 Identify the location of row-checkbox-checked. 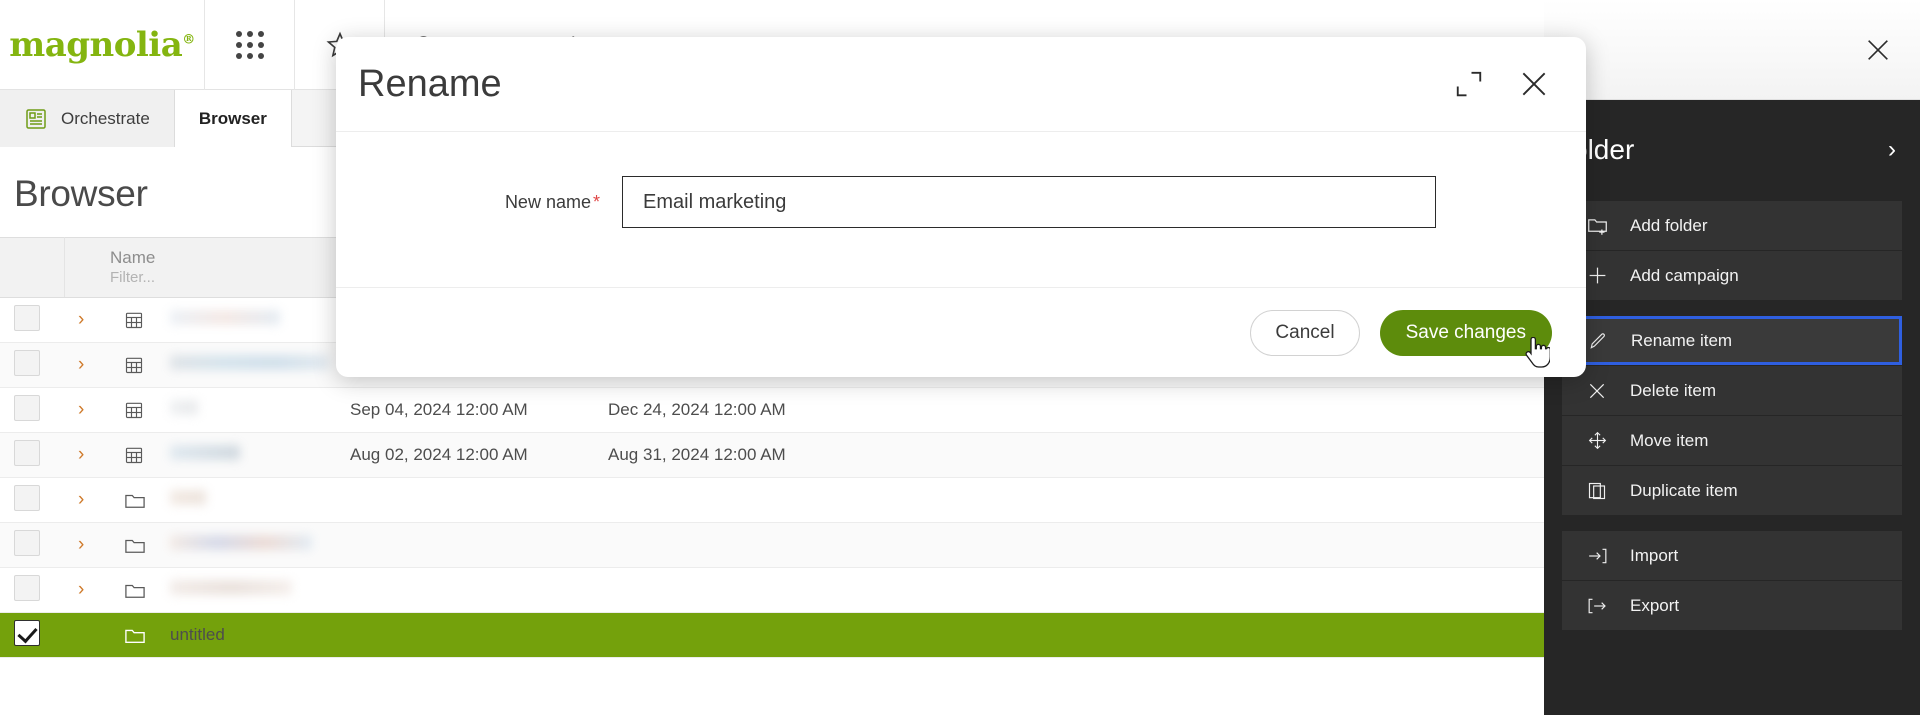
(27, 632).